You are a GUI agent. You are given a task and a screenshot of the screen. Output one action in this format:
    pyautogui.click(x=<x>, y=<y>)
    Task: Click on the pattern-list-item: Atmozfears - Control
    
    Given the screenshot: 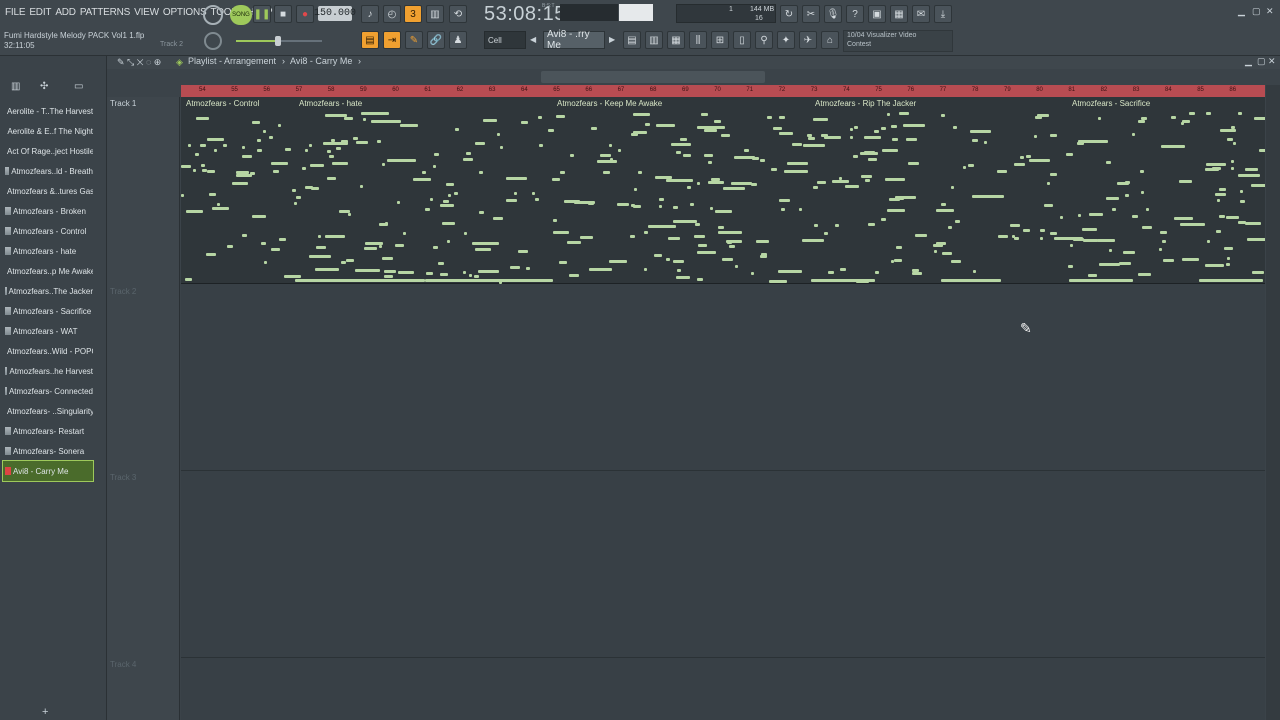 What is the action you would take?
    pyautogui.click(x=48, y=231)
    